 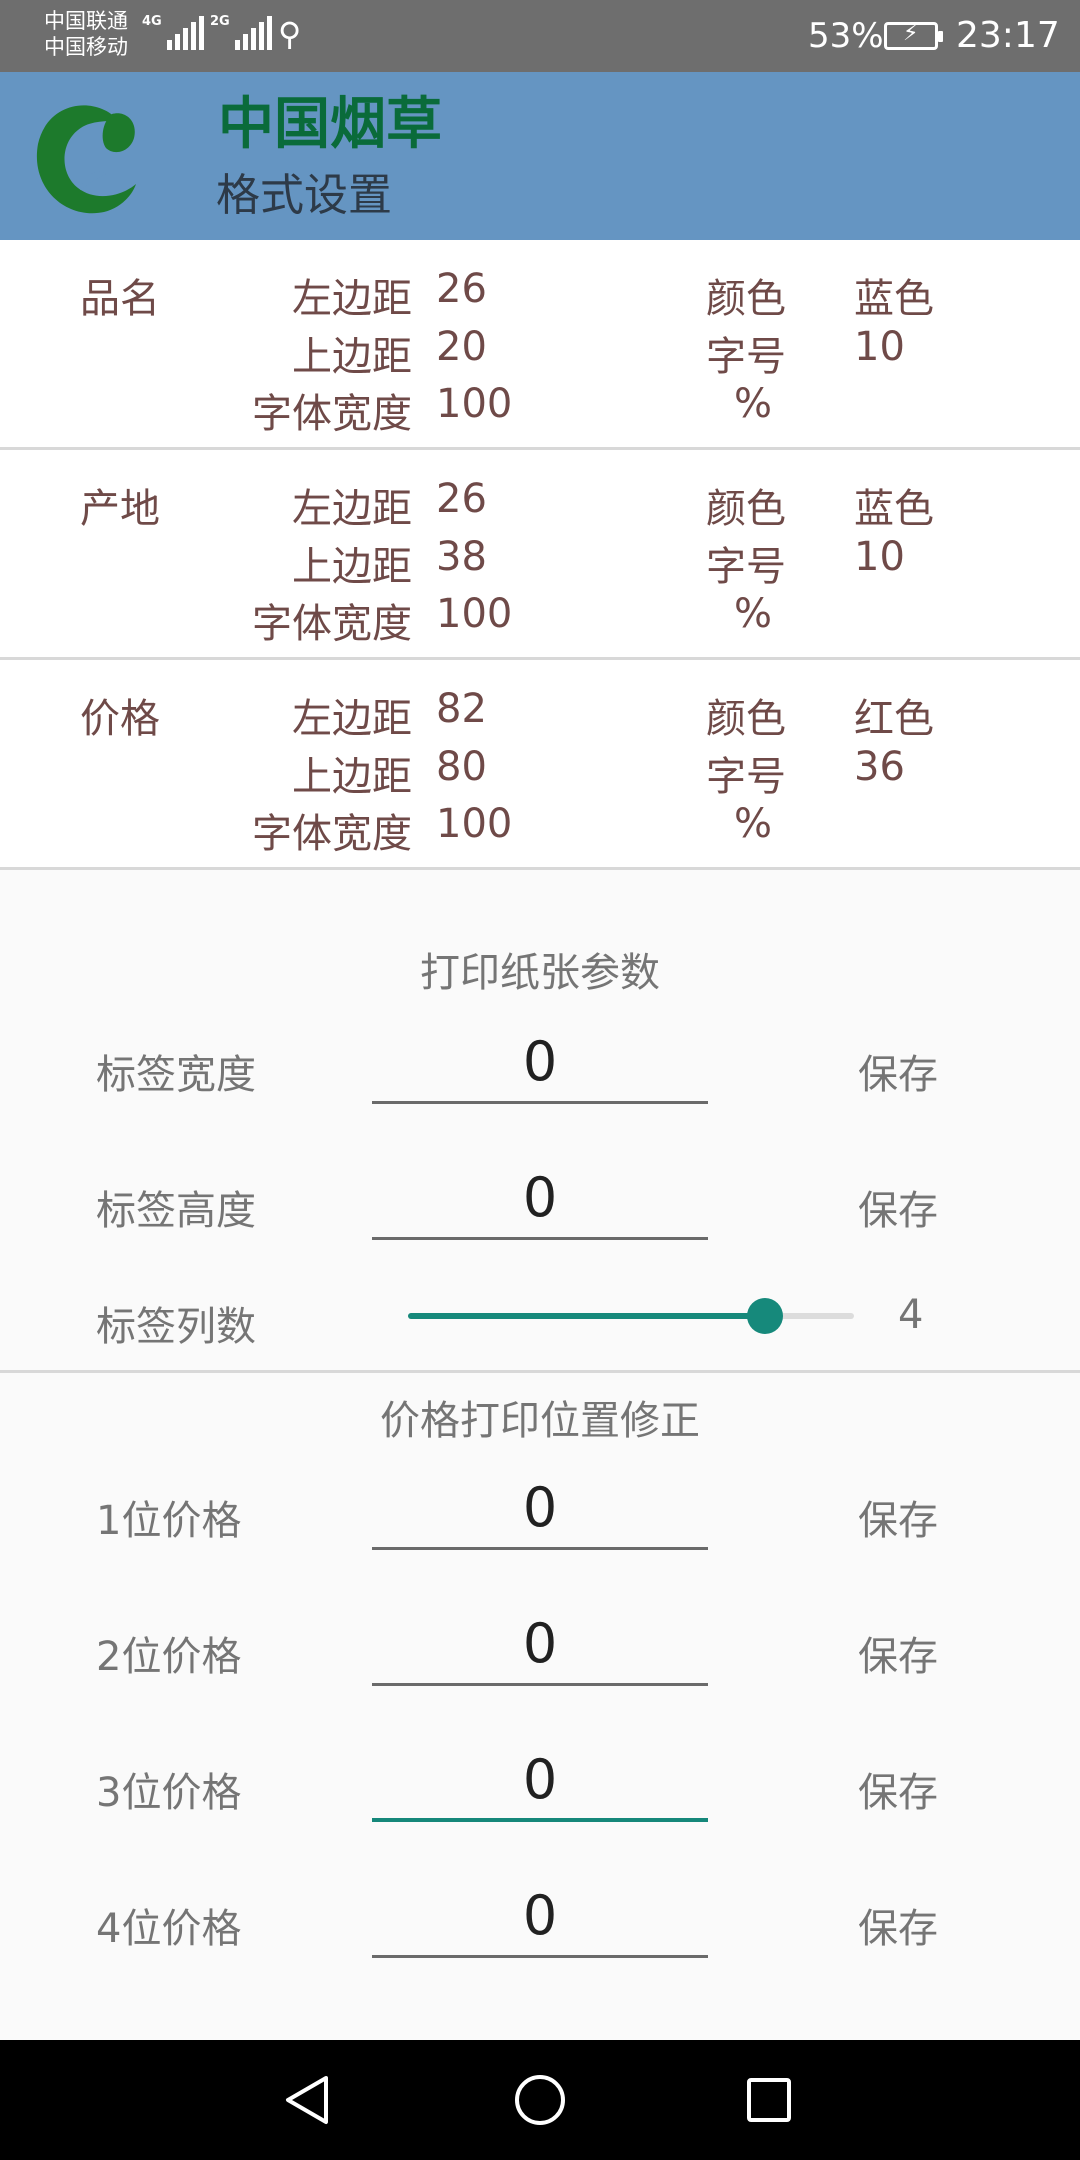 What do you see at coordinates (846, 36) in the screenshot?
I see `battery-percent: 53%` at bounding box center [846, 36].